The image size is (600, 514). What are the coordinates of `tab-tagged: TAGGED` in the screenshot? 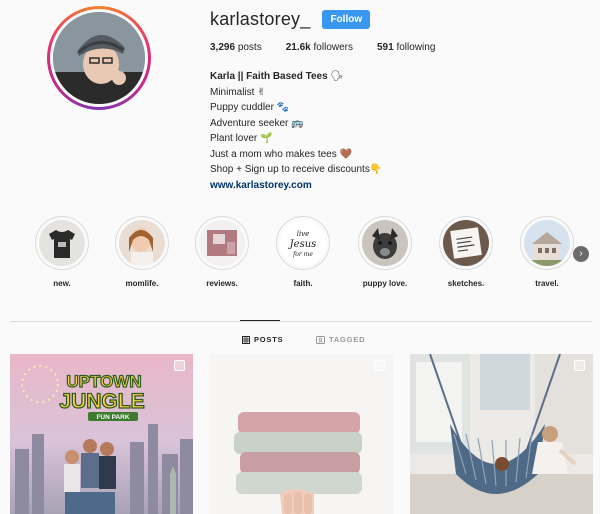 It's located at (340, 339).